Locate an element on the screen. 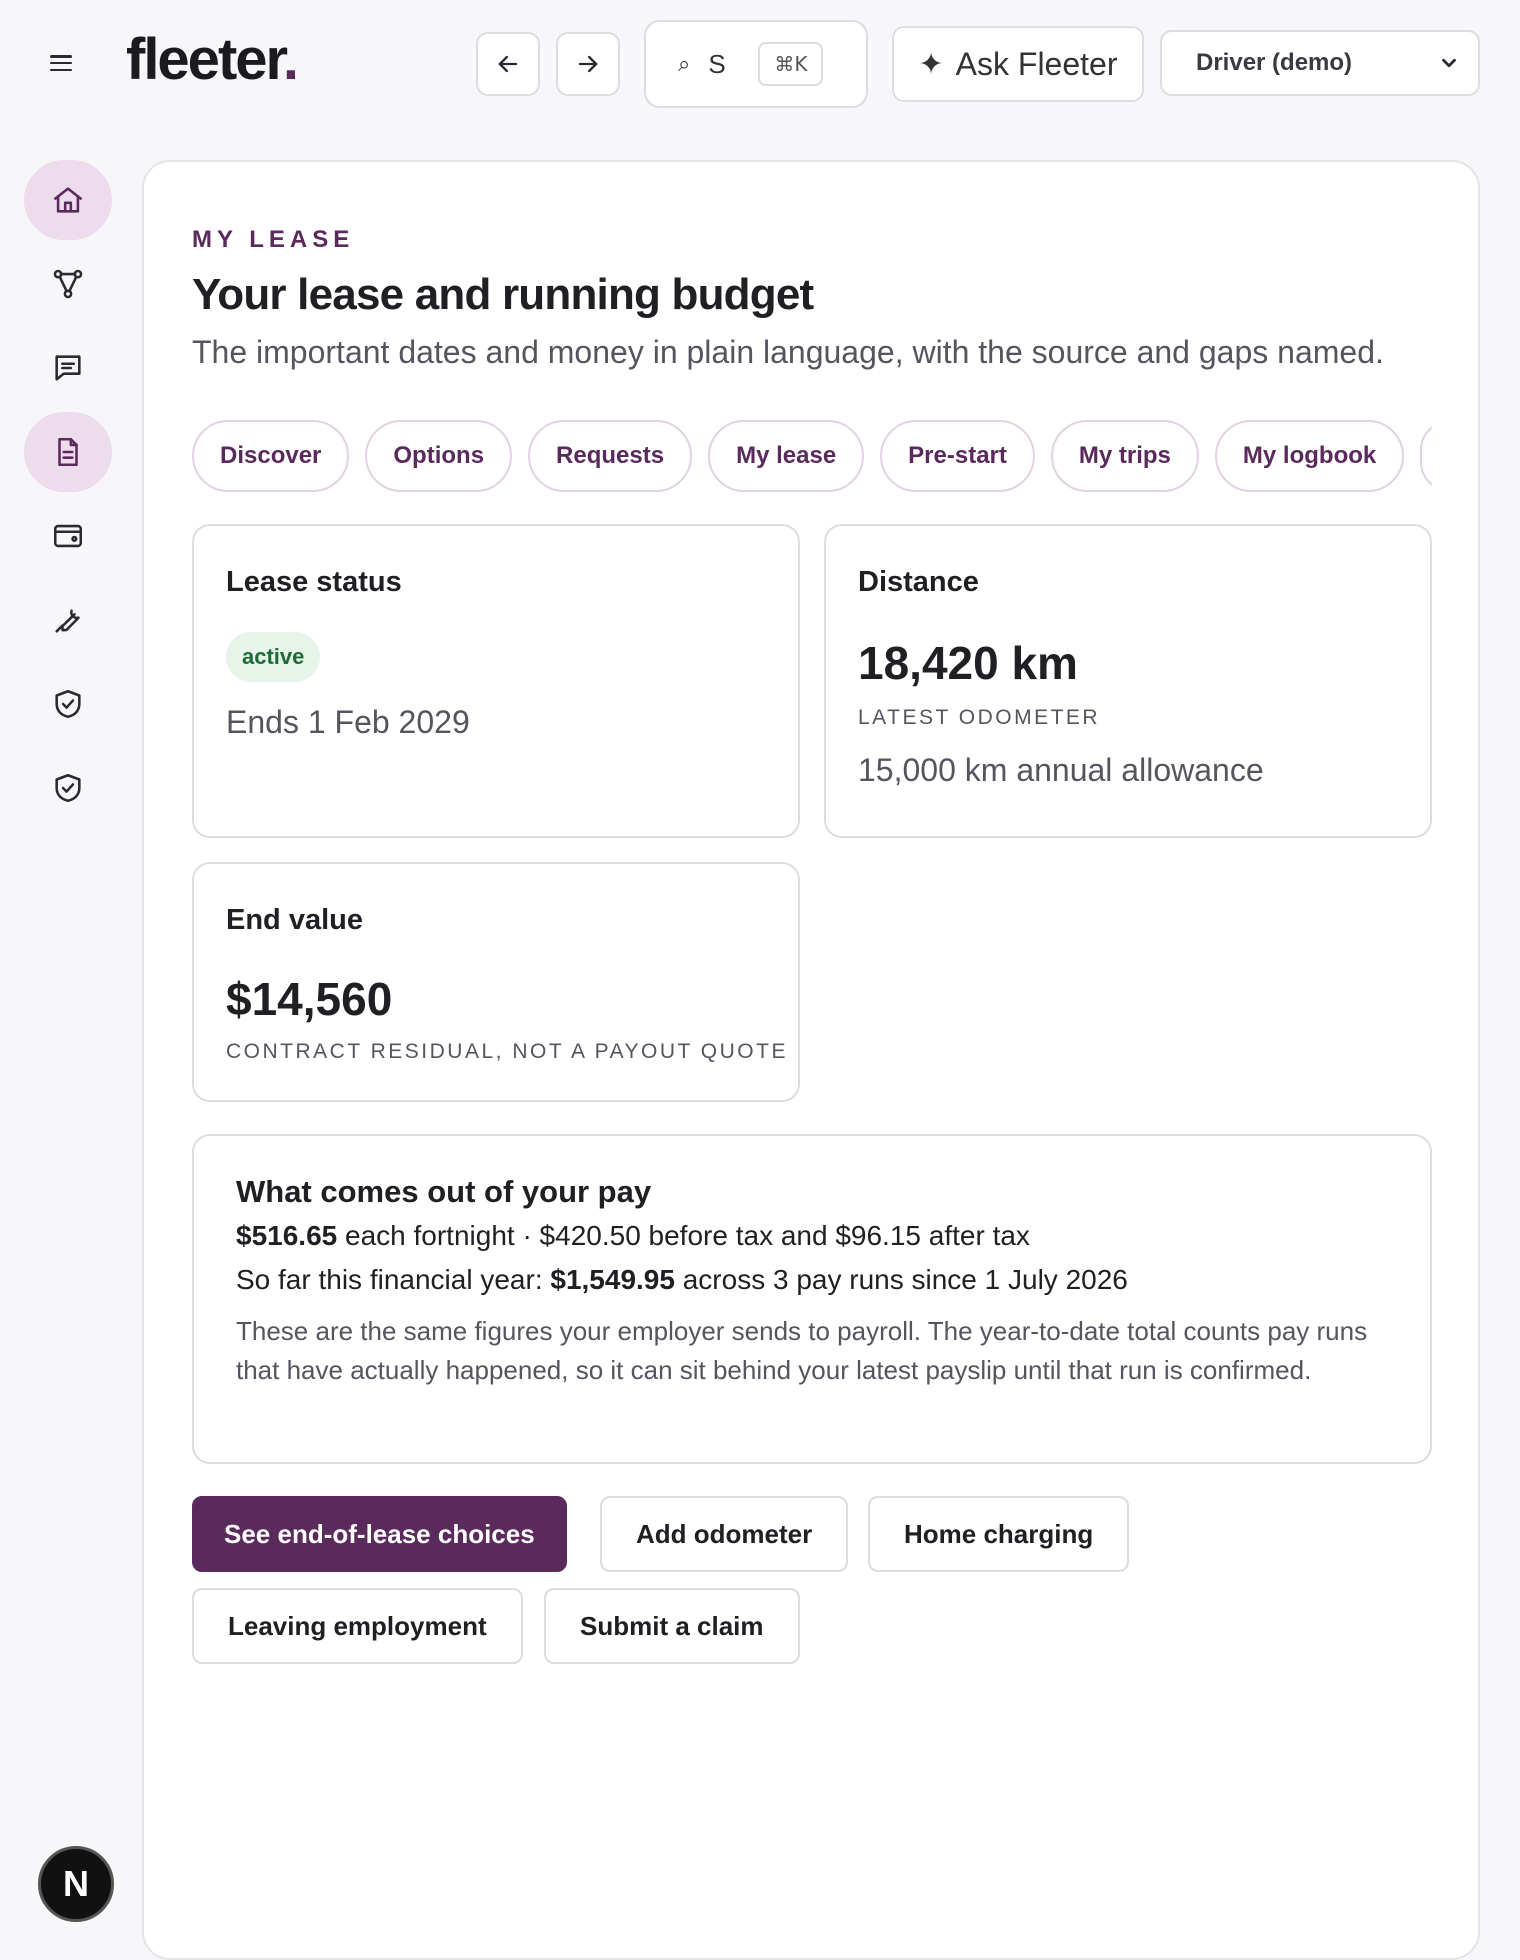  arrow-left-icon is located at coordinates (508, 64).